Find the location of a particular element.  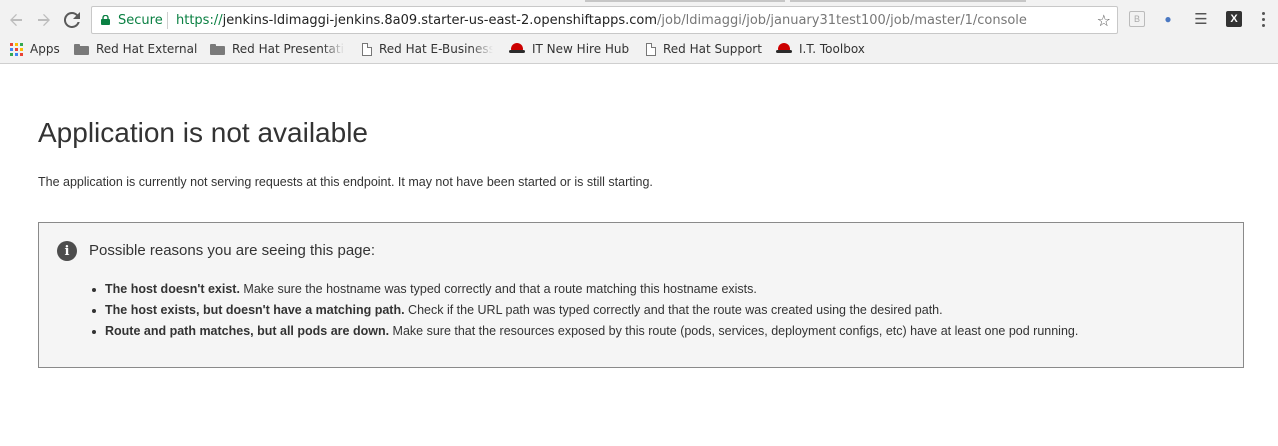

star-icon: ☆ is located at coordinates (1104, 20).